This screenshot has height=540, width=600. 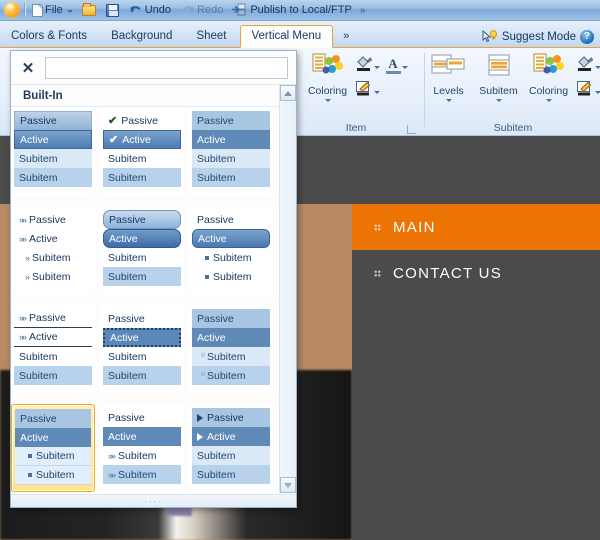 I want to click on check-icon: ✔, so click(x=114, y=140).